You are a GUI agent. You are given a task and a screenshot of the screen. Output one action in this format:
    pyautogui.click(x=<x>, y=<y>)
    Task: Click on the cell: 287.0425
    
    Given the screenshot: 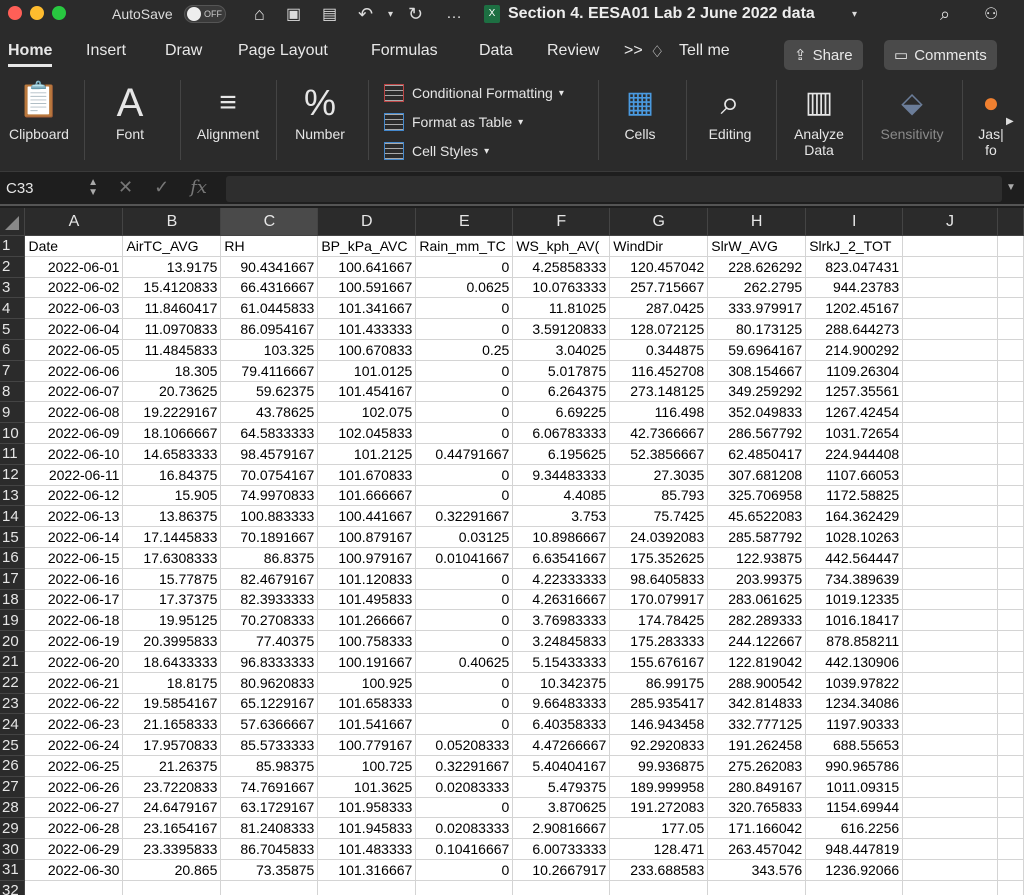 What is the action you would take?
    pyautogui.click(x=659, y=308)
    